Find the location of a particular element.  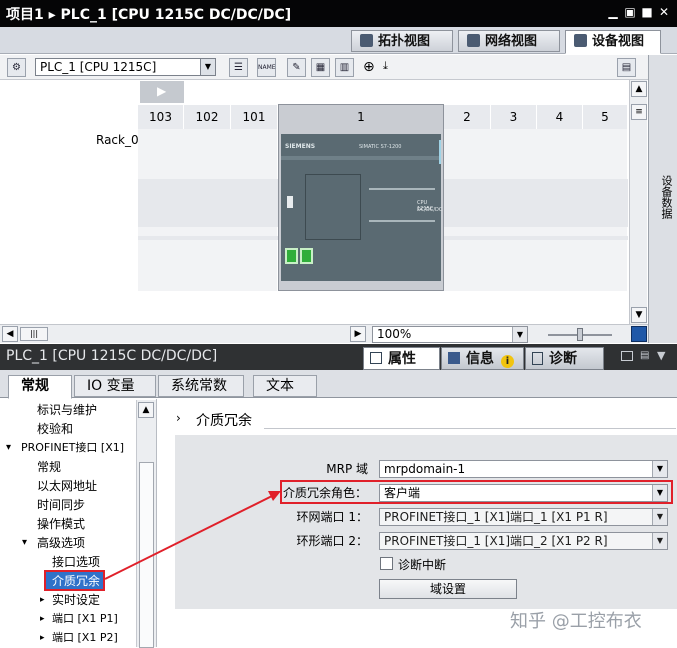

annotation-arrow is located at coordinates (192, 535).